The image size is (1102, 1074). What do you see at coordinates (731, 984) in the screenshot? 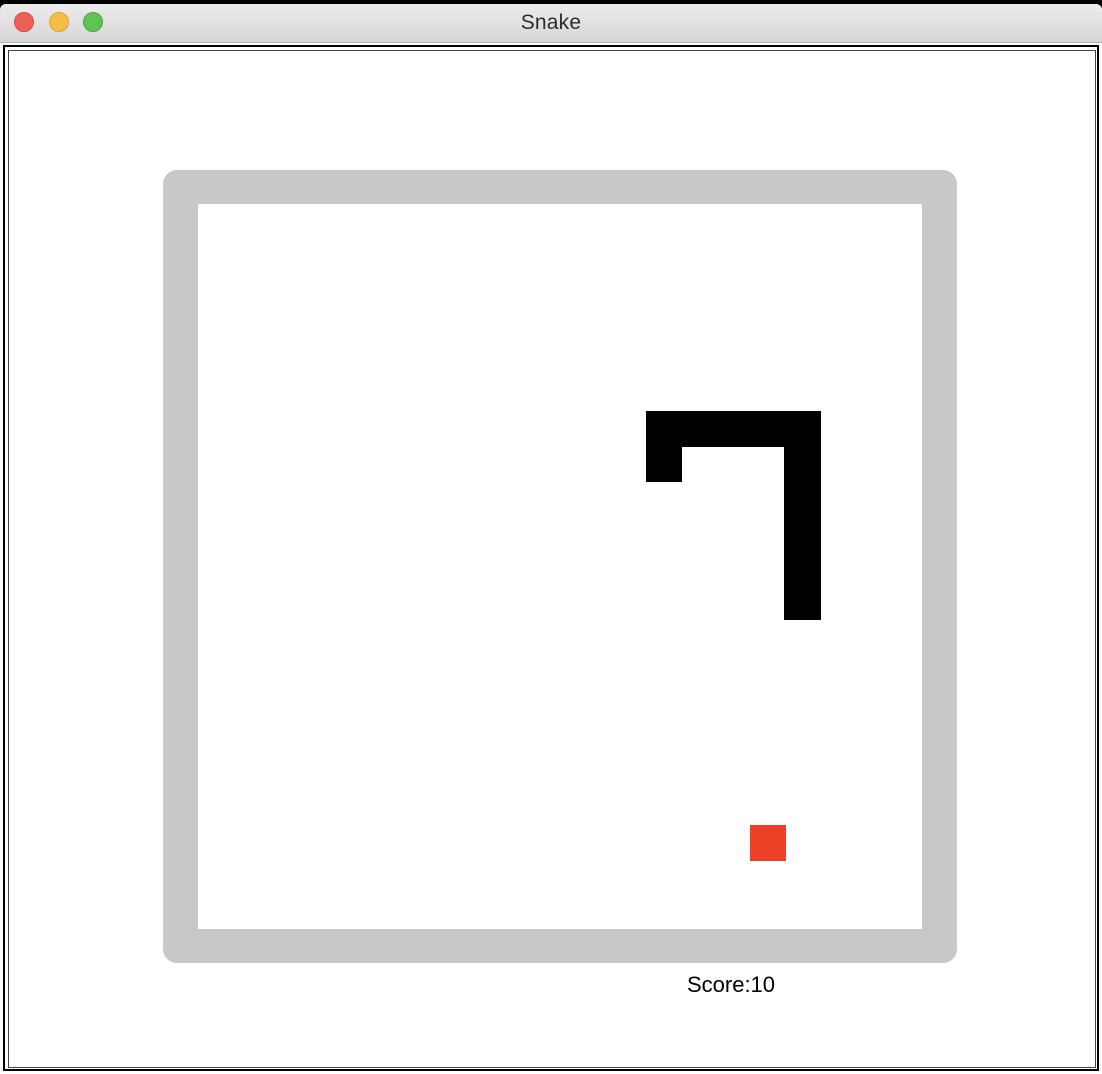
I see `score-label: Score:10` at bounding box center [731, 984].